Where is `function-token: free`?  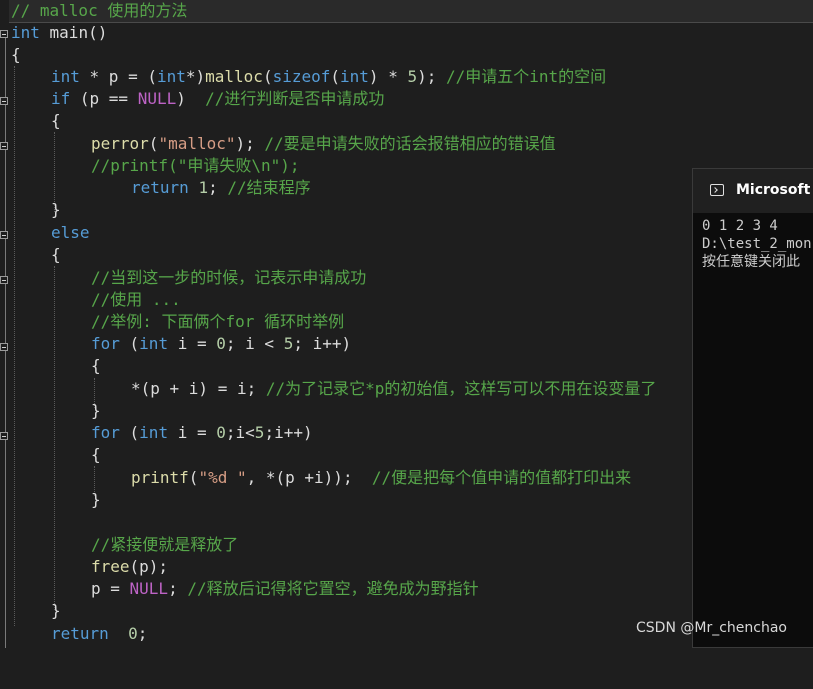
function-token: free is located at coordinates (110, 566).